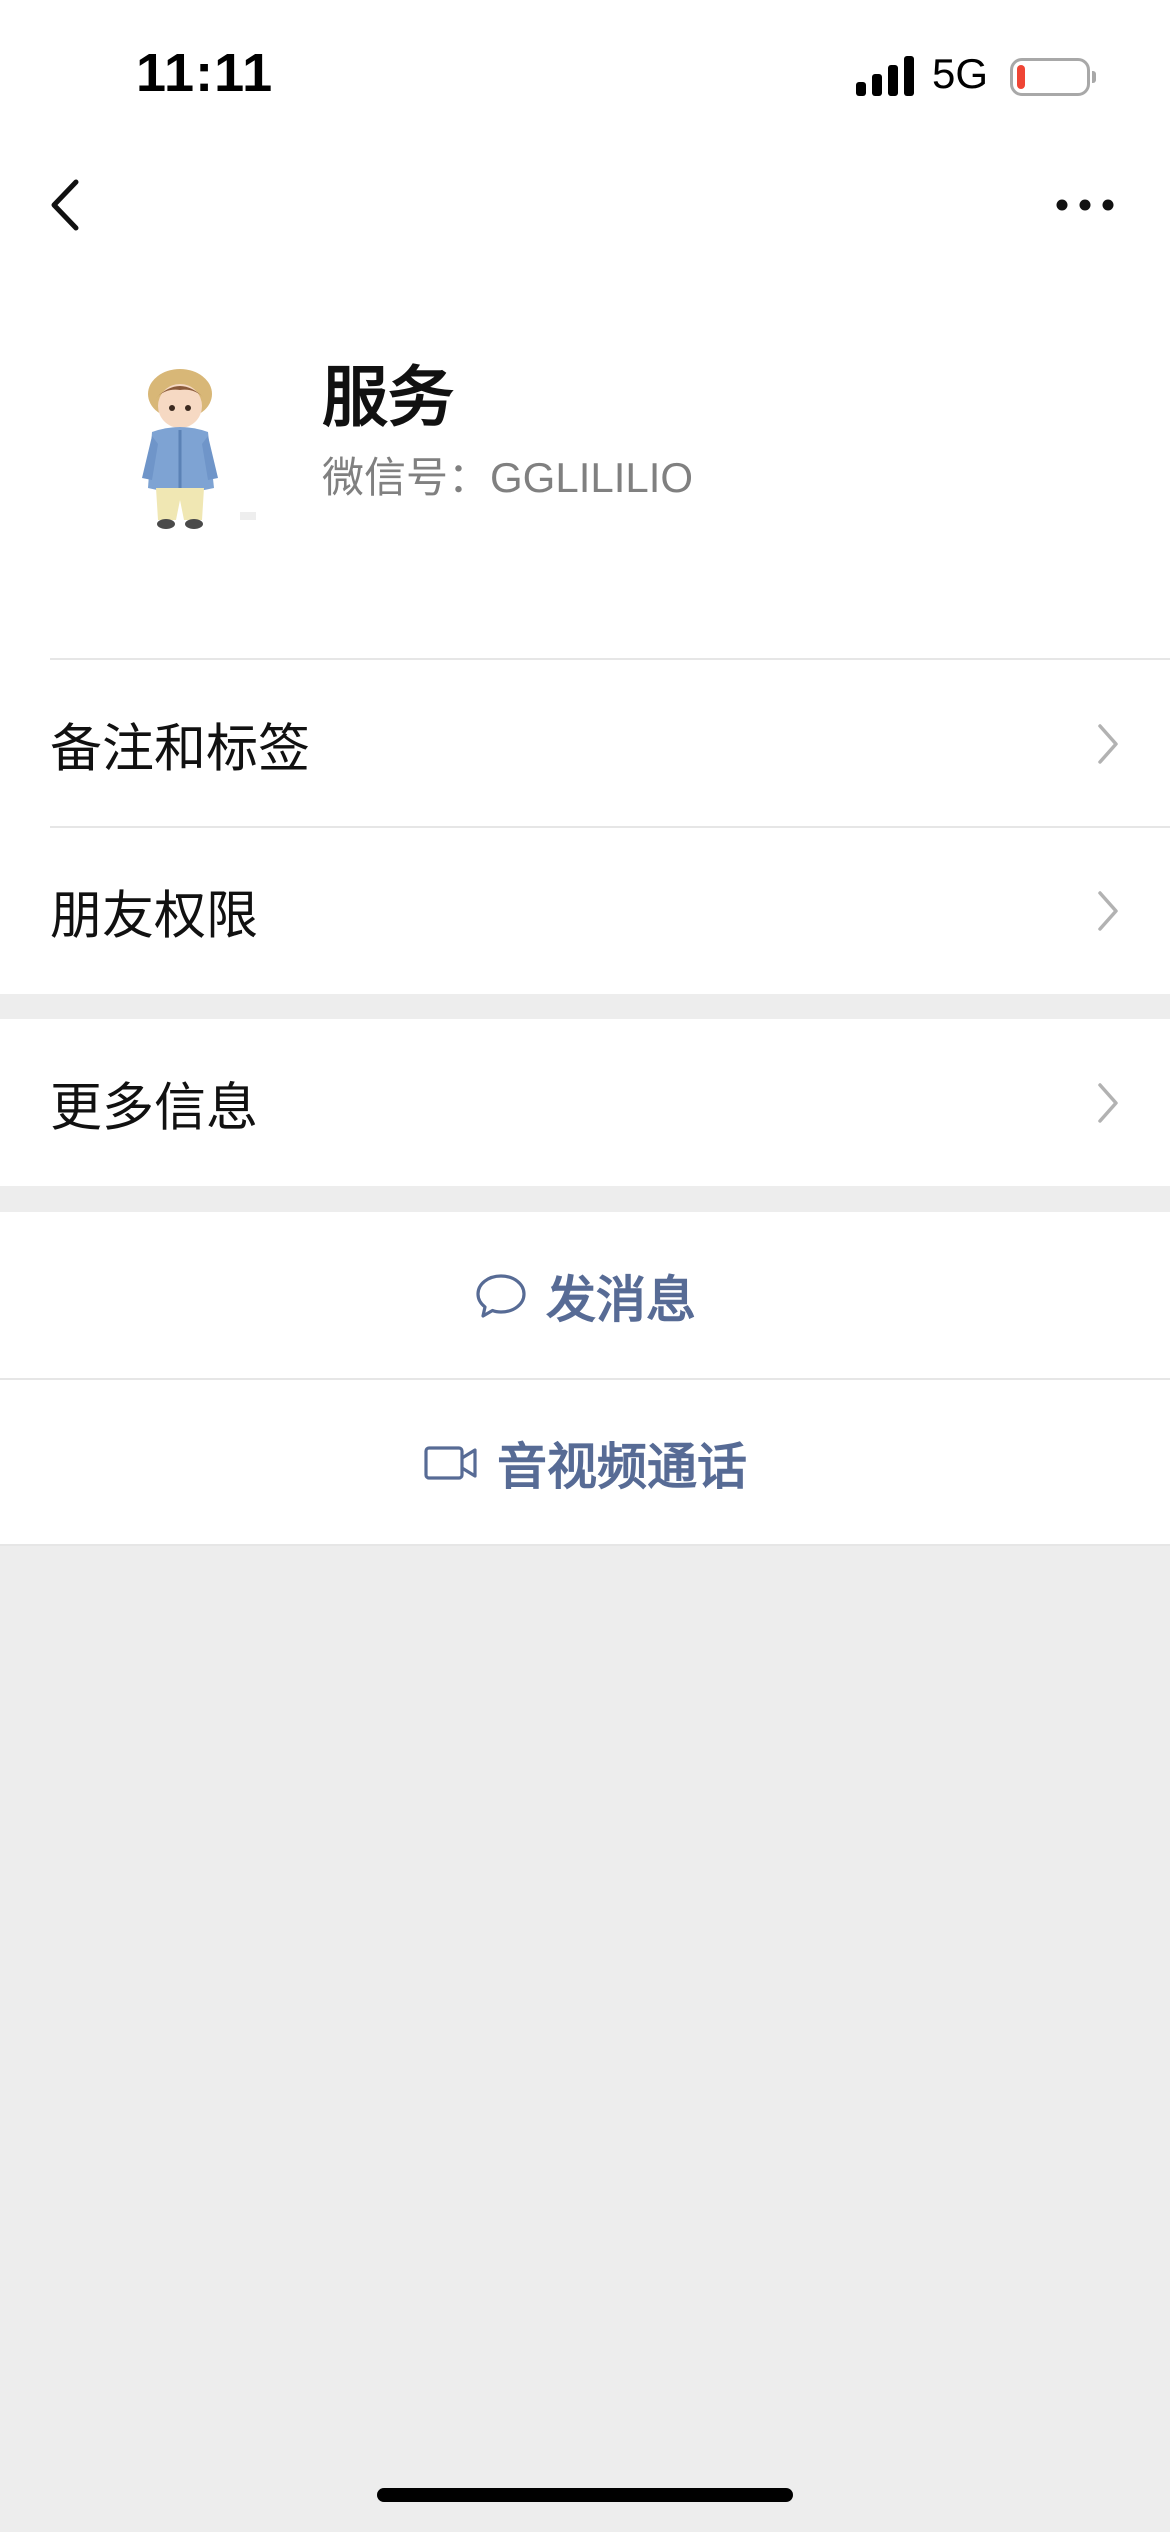 The width and height of the screenshot is (1170, 2532). What do you see at coordinates (154, 1108) in the screenshot?
I see `list-item-label: 更多信息` at bounding box center [154, 1108].